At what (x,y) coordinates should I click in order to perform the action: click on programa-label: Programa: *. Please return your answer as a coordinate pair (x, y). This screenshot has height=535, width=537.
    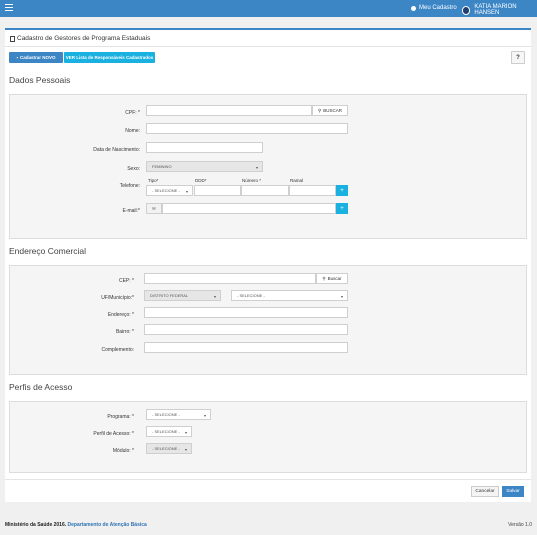
    Looking at the image, I should click on (120, 417).